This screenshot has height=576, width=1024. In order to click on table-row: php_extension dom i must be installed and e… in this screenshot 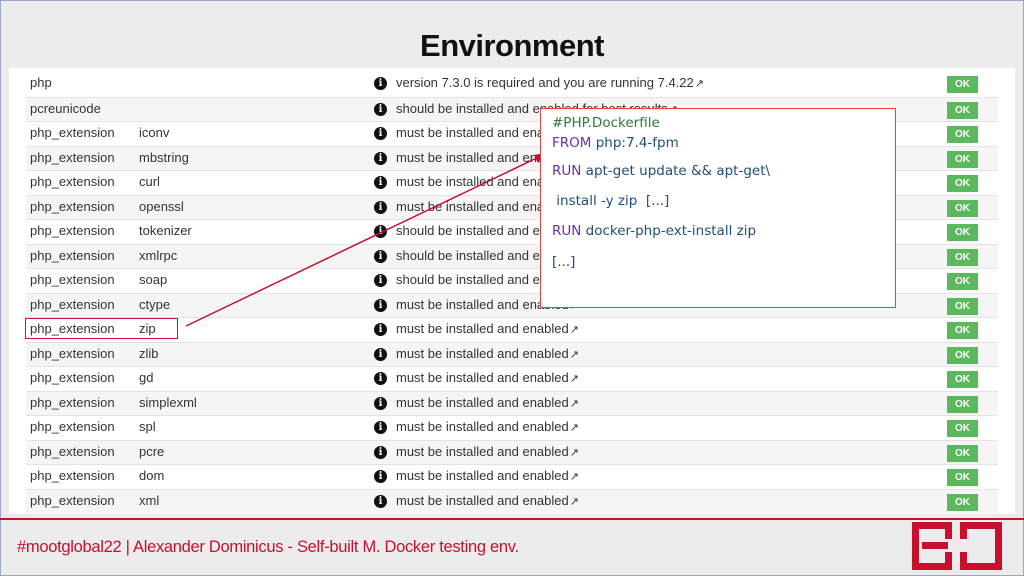, I will do `click(512, 476)`.